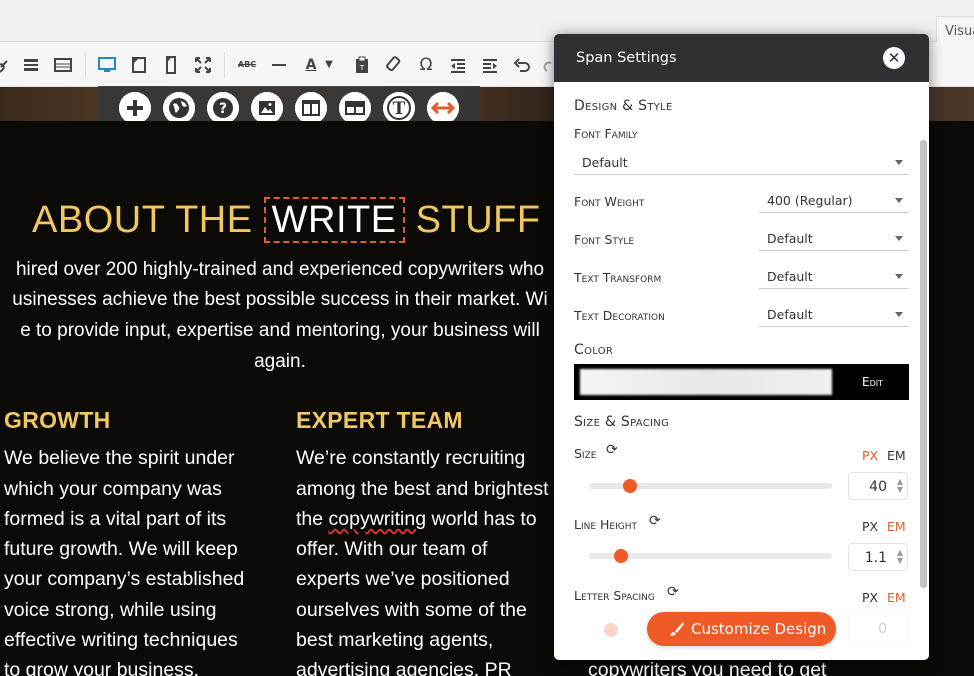 The image size is (974, 676). Describe the element at coordinates (834, 314) in the screenshot. I see `text-decoration-select: Default` at that location.